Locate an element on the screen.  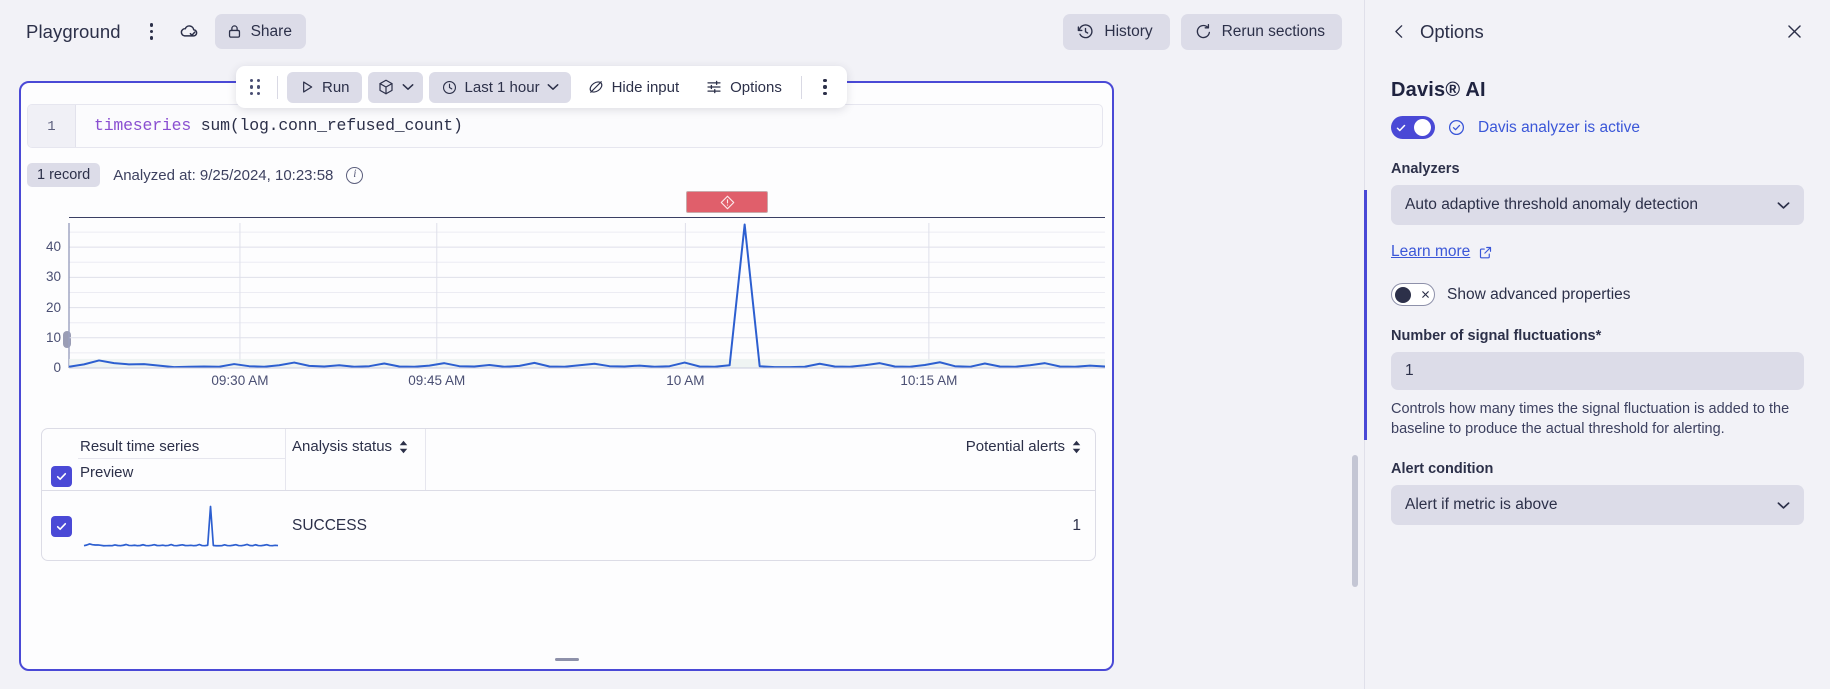
line-number: 1 is located at coordinates (52, 126).